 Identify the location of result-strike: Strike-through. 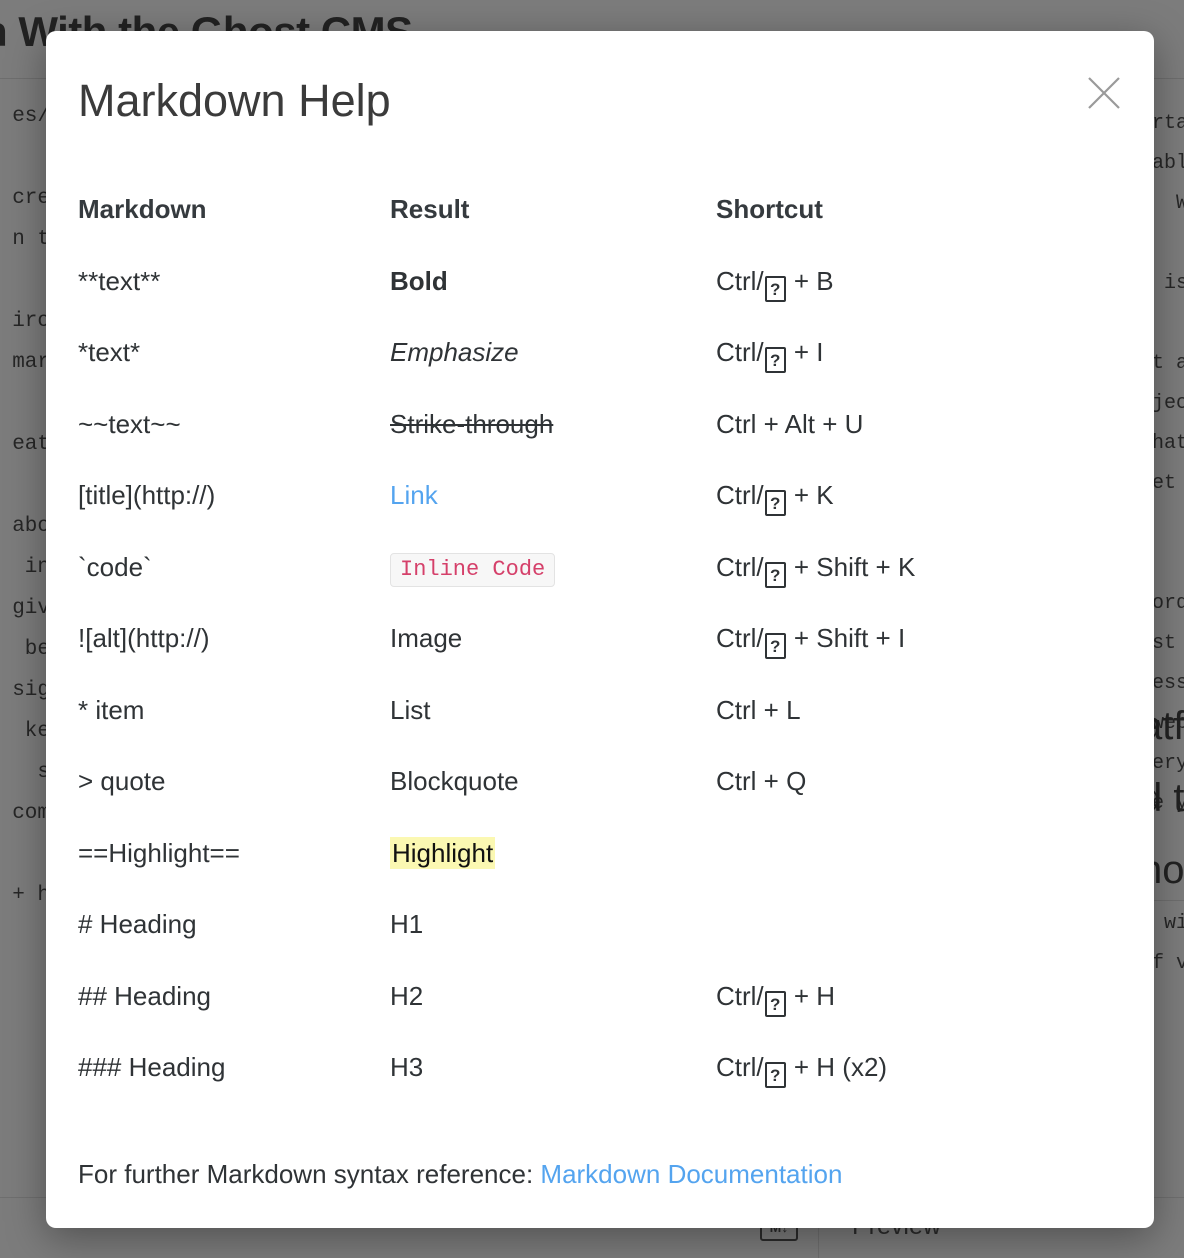
(472, 423).